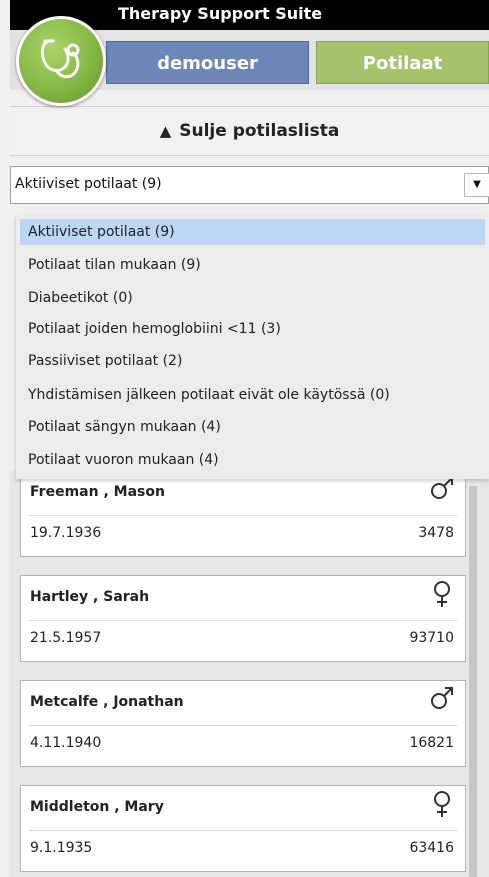  I want to click on patient-card: Hartley , Sarah 21.5.1957 93710, so click(243, 618).